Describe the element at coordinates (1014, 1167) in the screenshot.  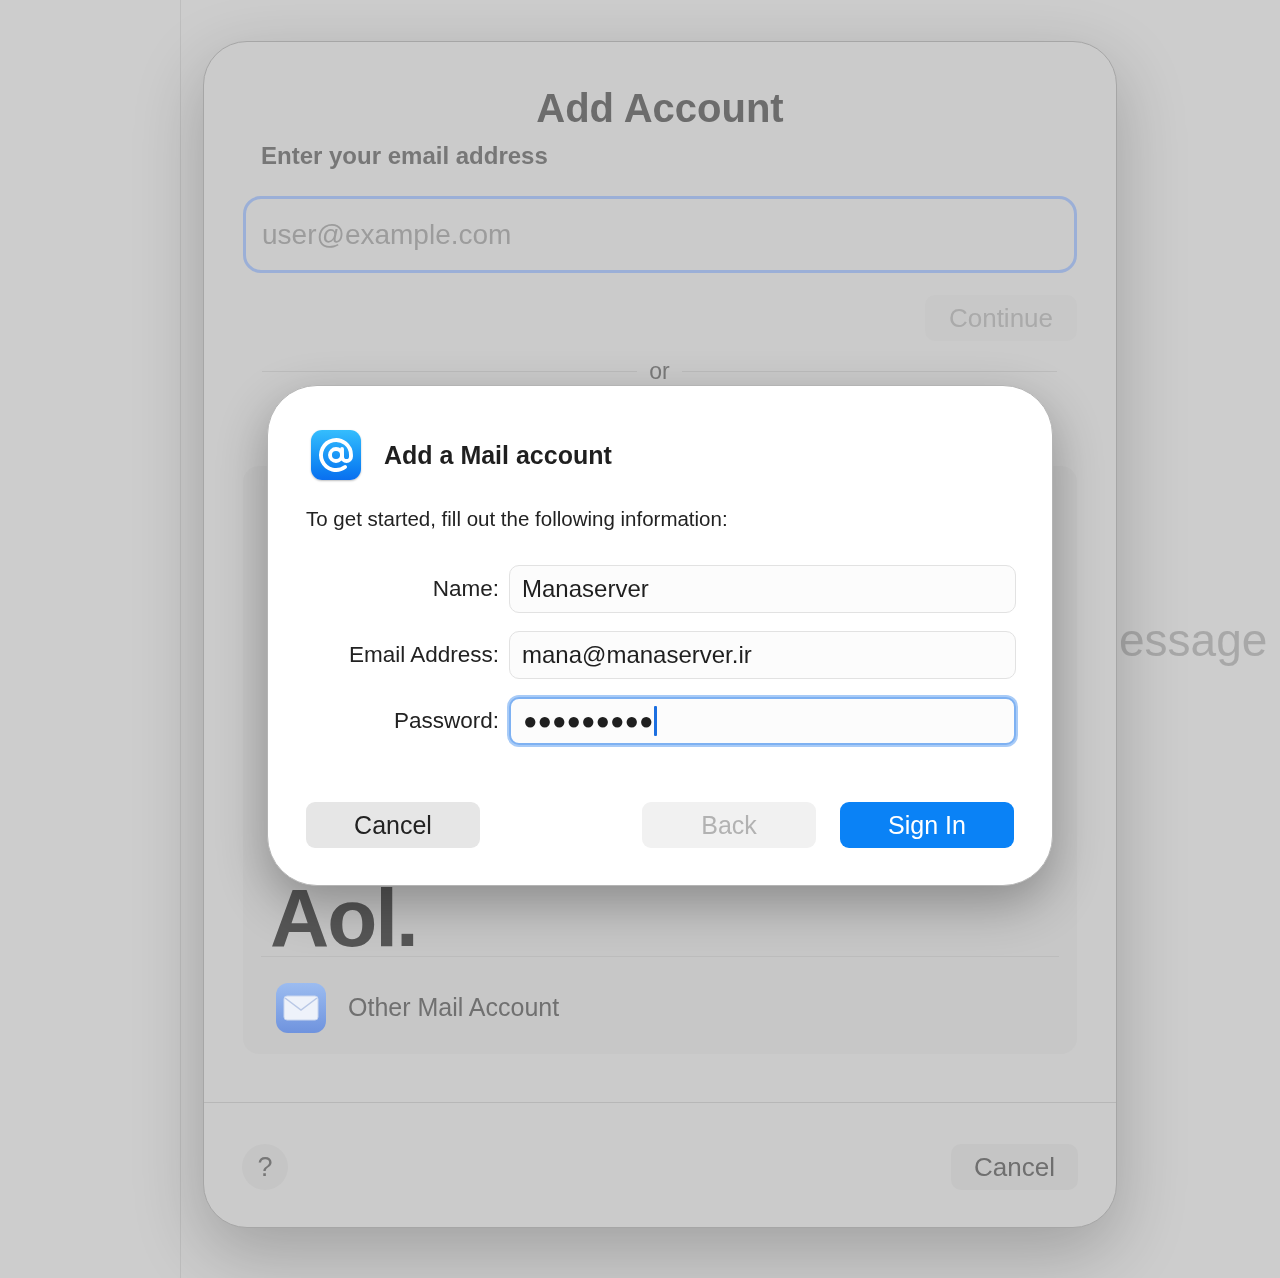
I see `cancel-button: Cancel` at that location.